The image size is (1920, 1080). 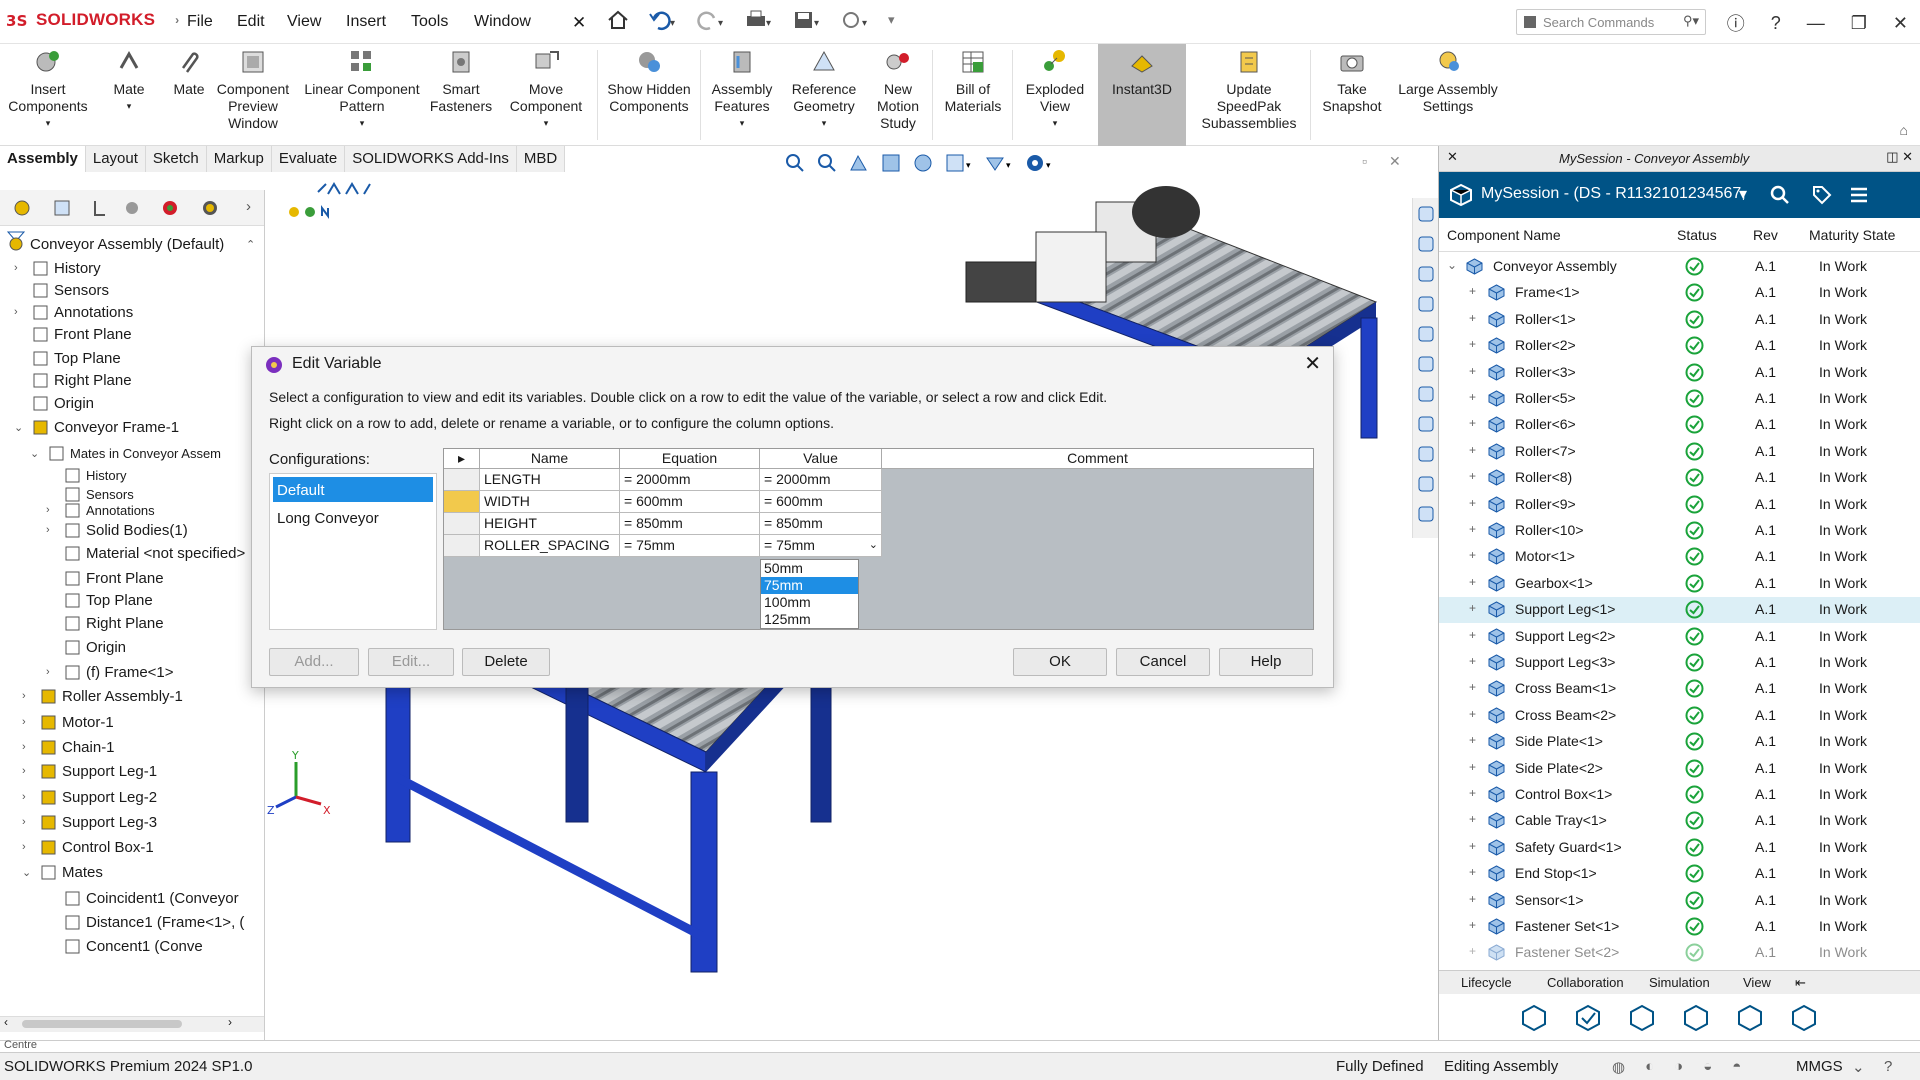 I want to click on tree-item: Right Plane, so click(x=82, y=380).